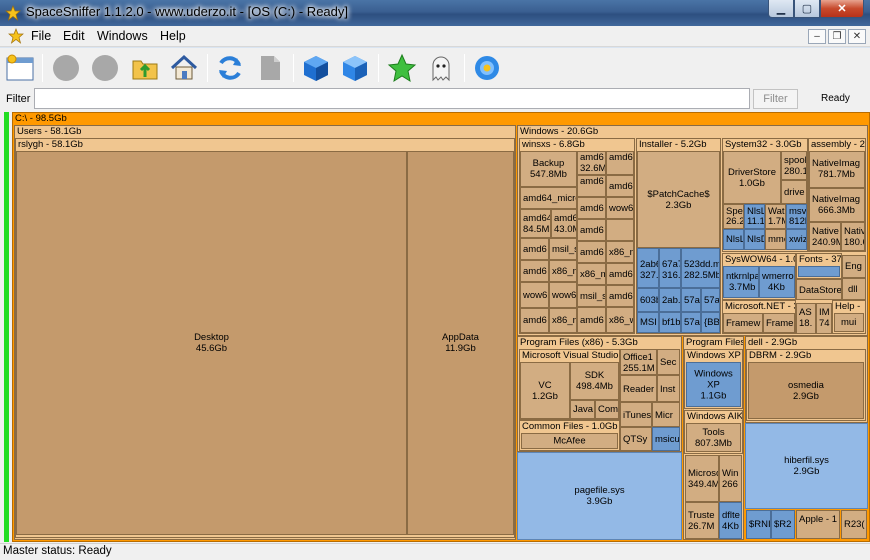  Describe the element at coordinates (817, 36) in the screenshot. I see `mdi-minimize-button: –` at that location.